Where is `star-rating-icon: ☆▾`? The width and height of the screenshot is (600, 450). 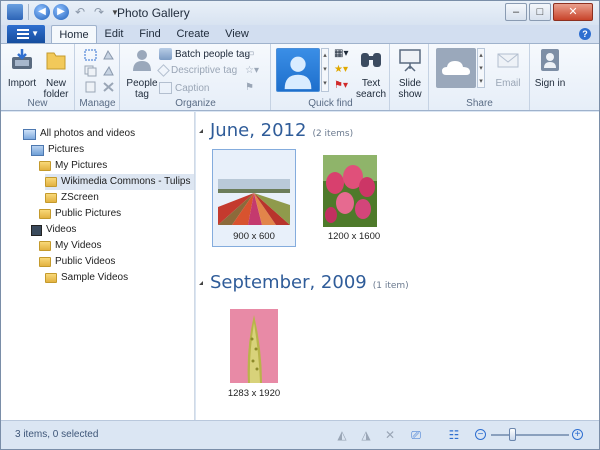
star-rating-icon: ☆▾ is located at coordinates (252, 70).